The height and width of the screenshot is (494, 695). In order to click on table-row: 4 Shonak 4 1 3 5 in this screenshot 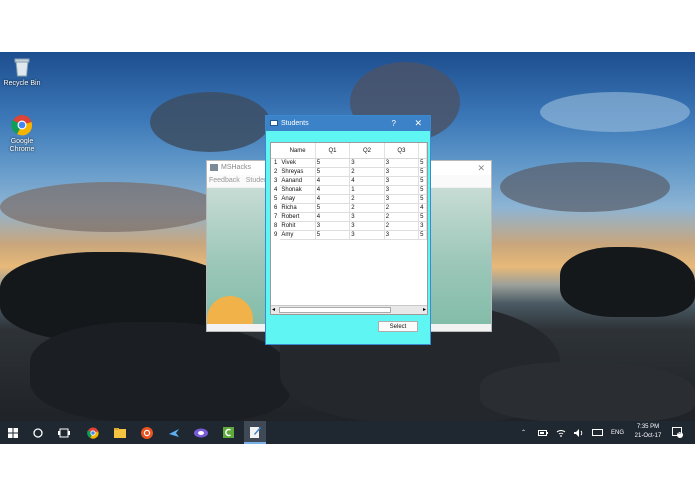, I will do `click(349, 190)`.